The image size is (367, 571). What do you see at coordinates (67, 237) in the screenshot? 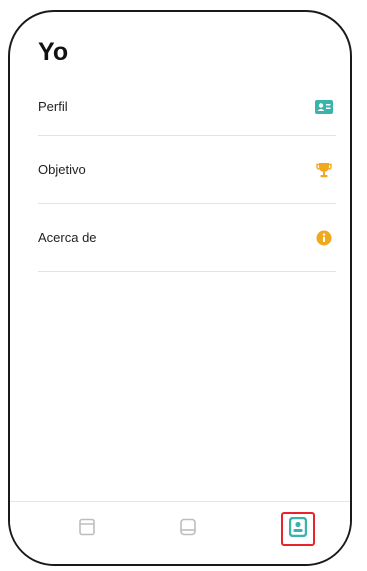
I see `menu-item-label: Acerca de` at bounding box center [67, 237].